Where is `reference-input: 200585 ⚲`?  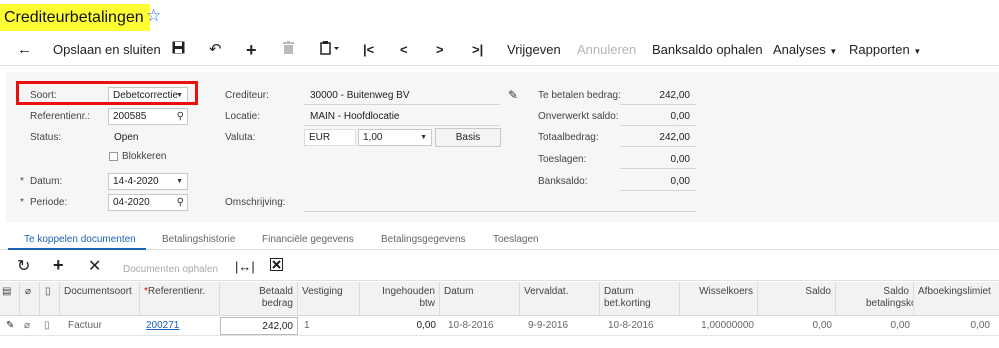 reference-input: 200585 ⚲ is located at coordinates (148, 116).